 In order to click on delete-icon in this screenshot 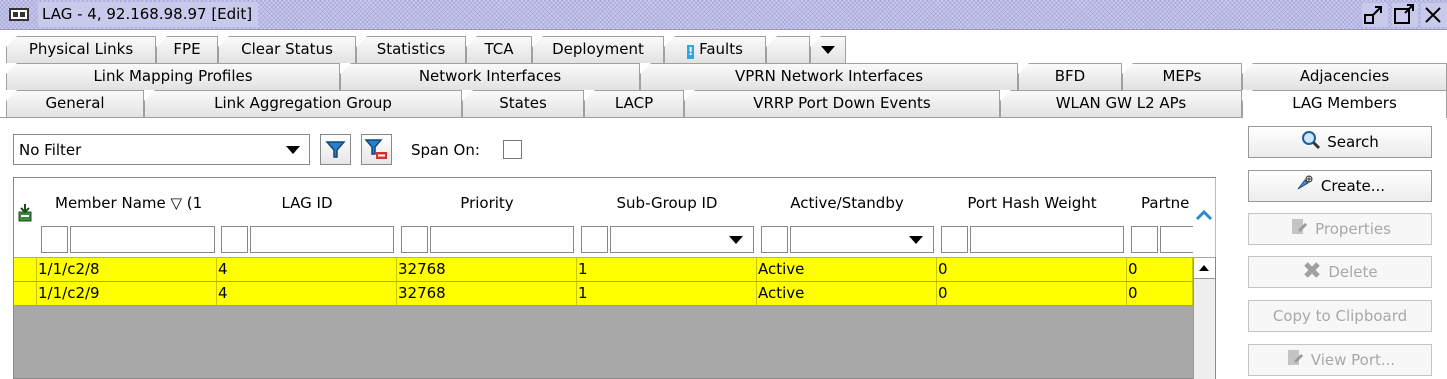, I will do `click(1312, 270)`.